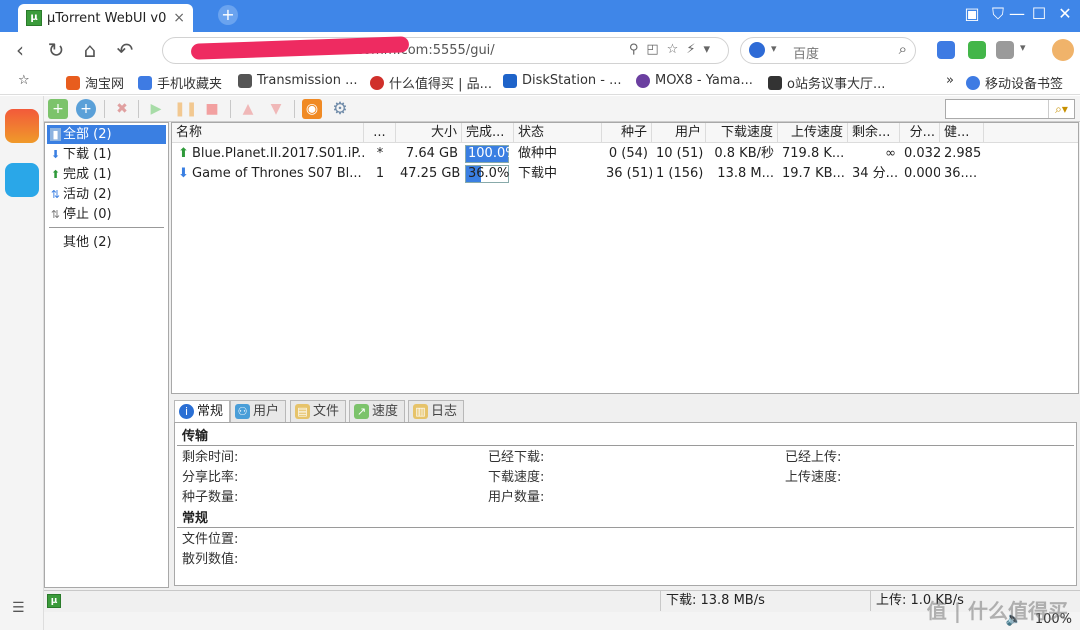 The width and height of the screenshot is (1080, 630). Describe the element at coordinates (643, 80) in the screenshot. I see `mox8-icon` at that location.